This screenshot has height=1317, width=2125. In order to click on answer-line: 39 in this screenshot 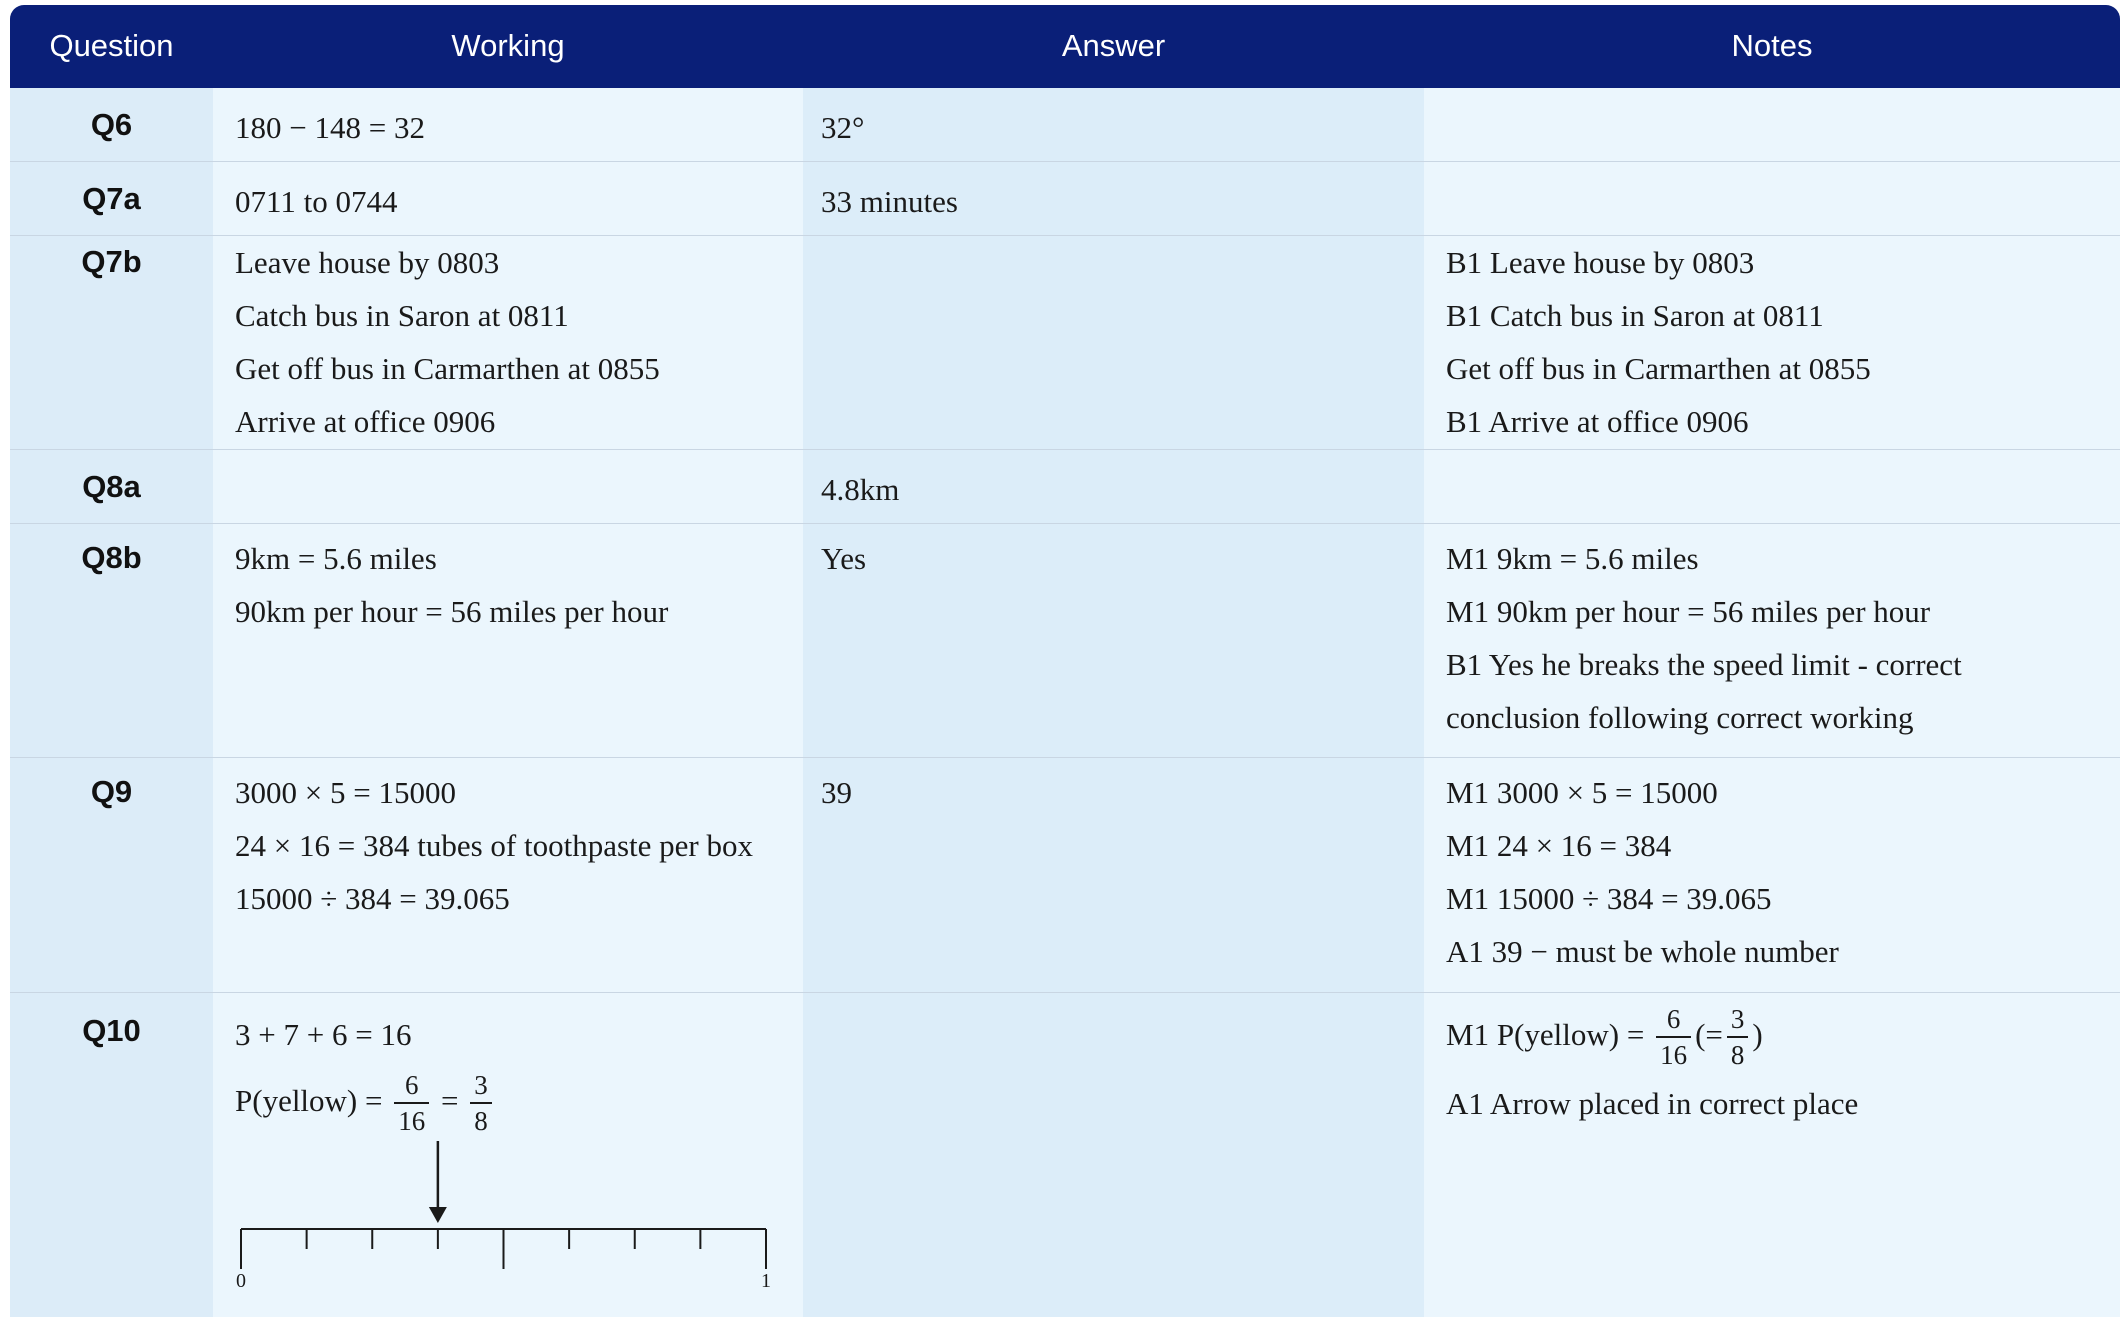, I will do `click(1122, 792)`.